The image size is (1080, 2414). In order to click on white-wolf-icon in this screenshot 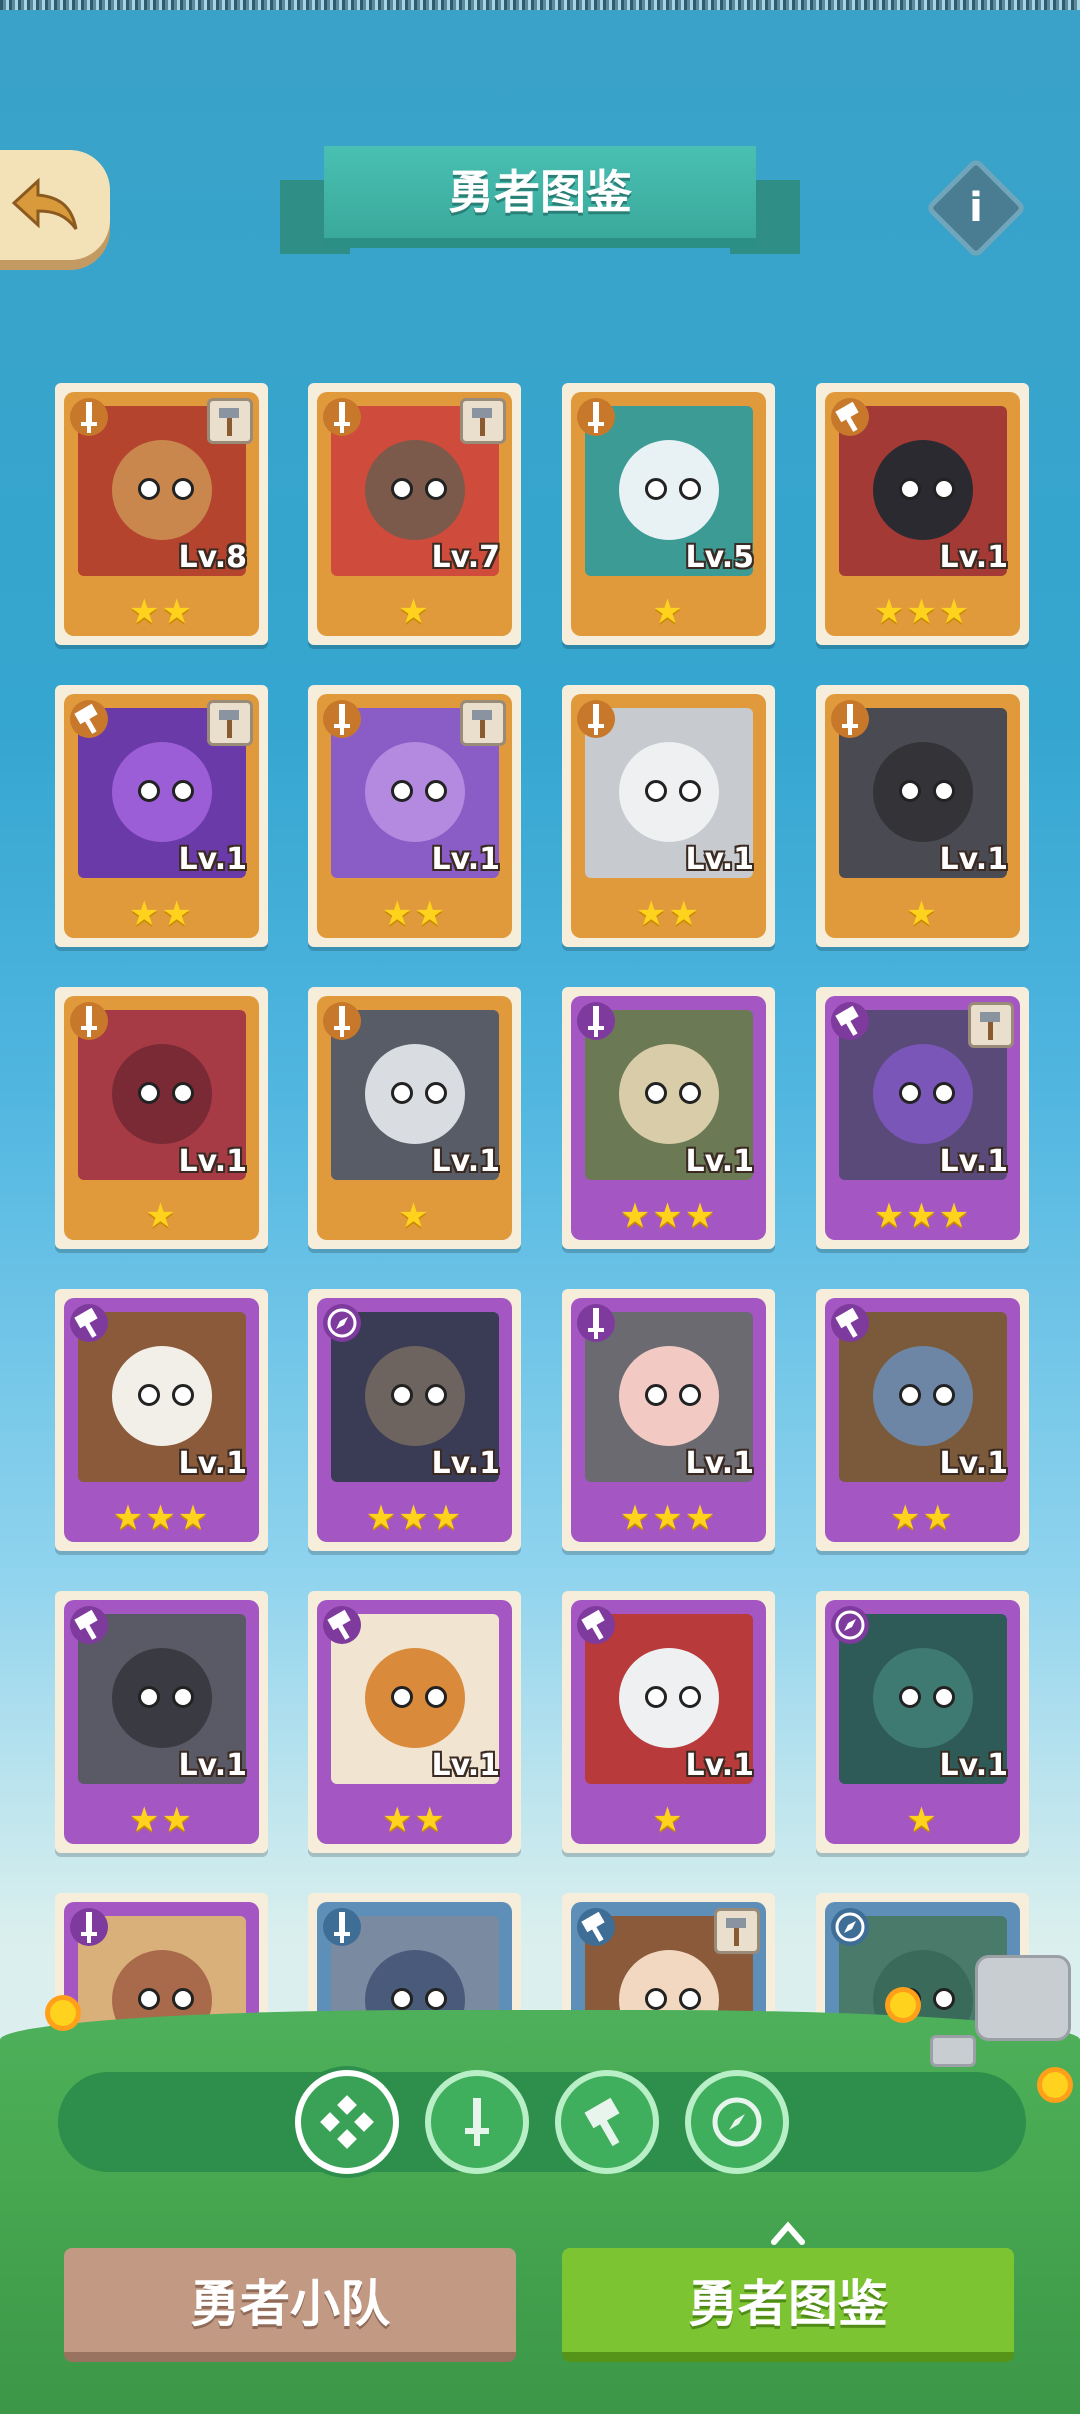, I will do `click(669, 792)`.